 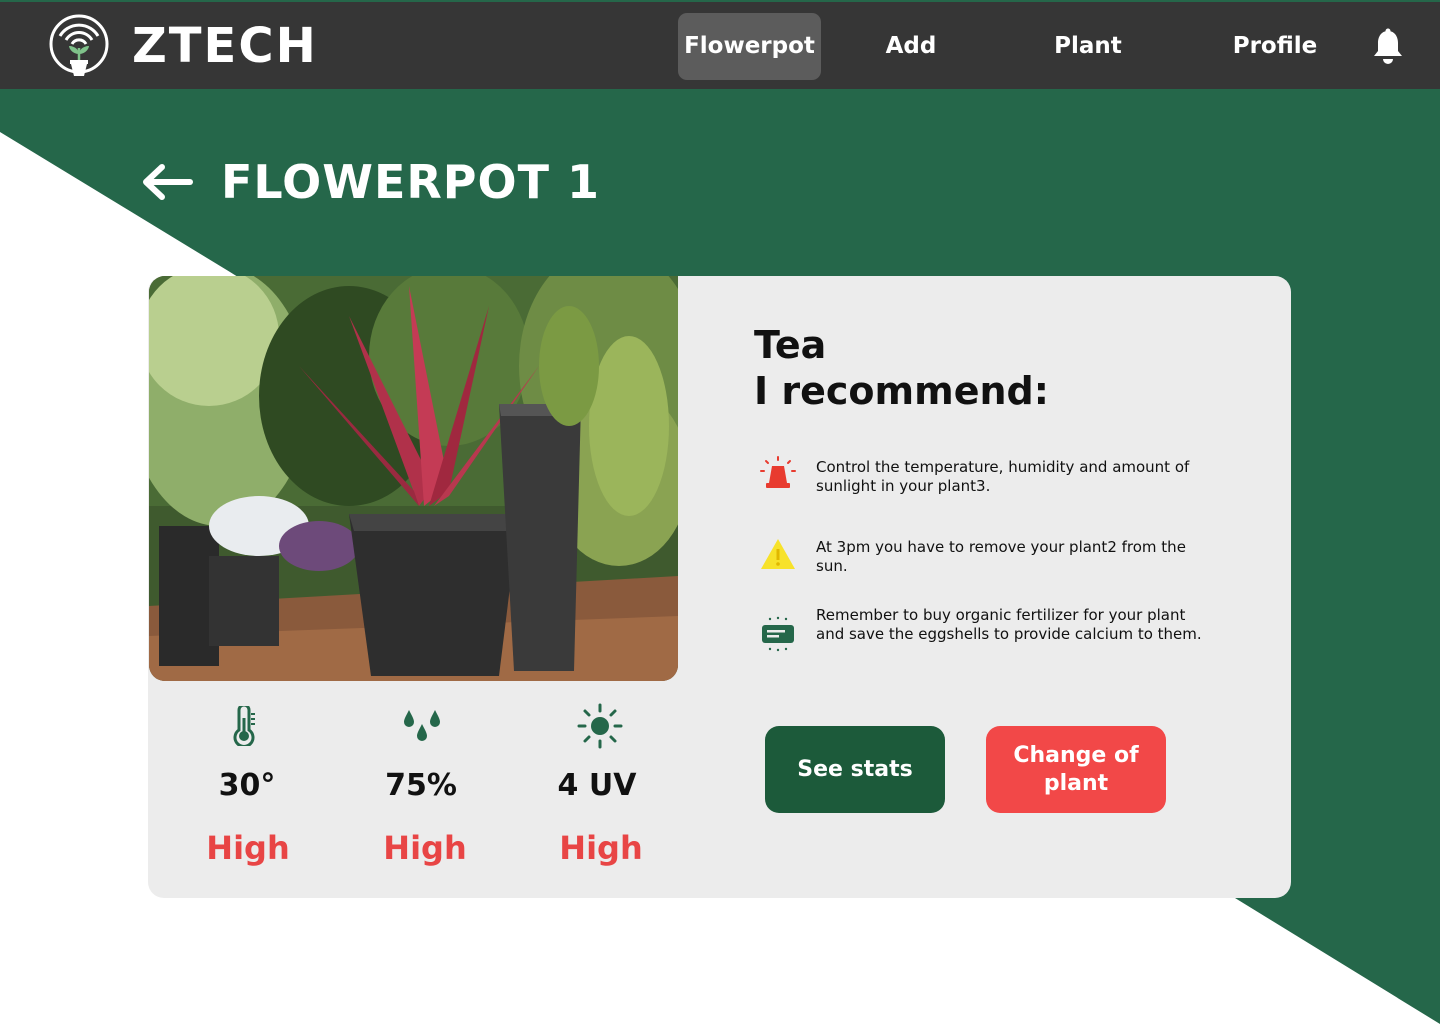 What do you see at coordinates (413, 478) in the screenshot?
I see `plant-photo` at bounding box center [413, 478].